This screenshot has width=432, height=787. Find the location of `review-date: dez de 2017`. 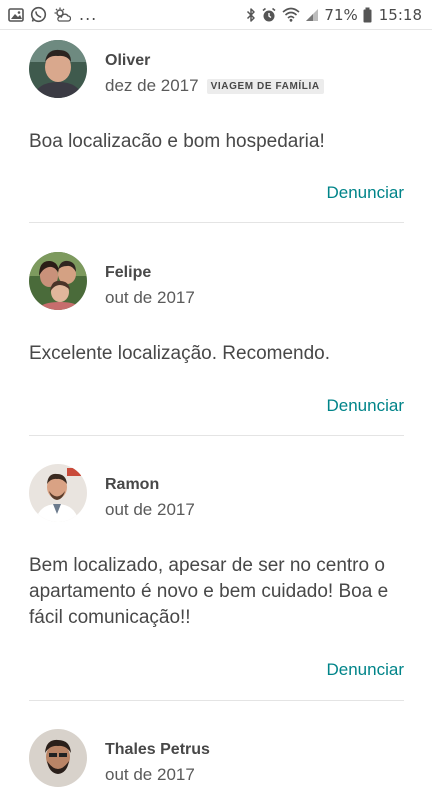

review-date: dez de 2017 is located at coordinates (152, 85).